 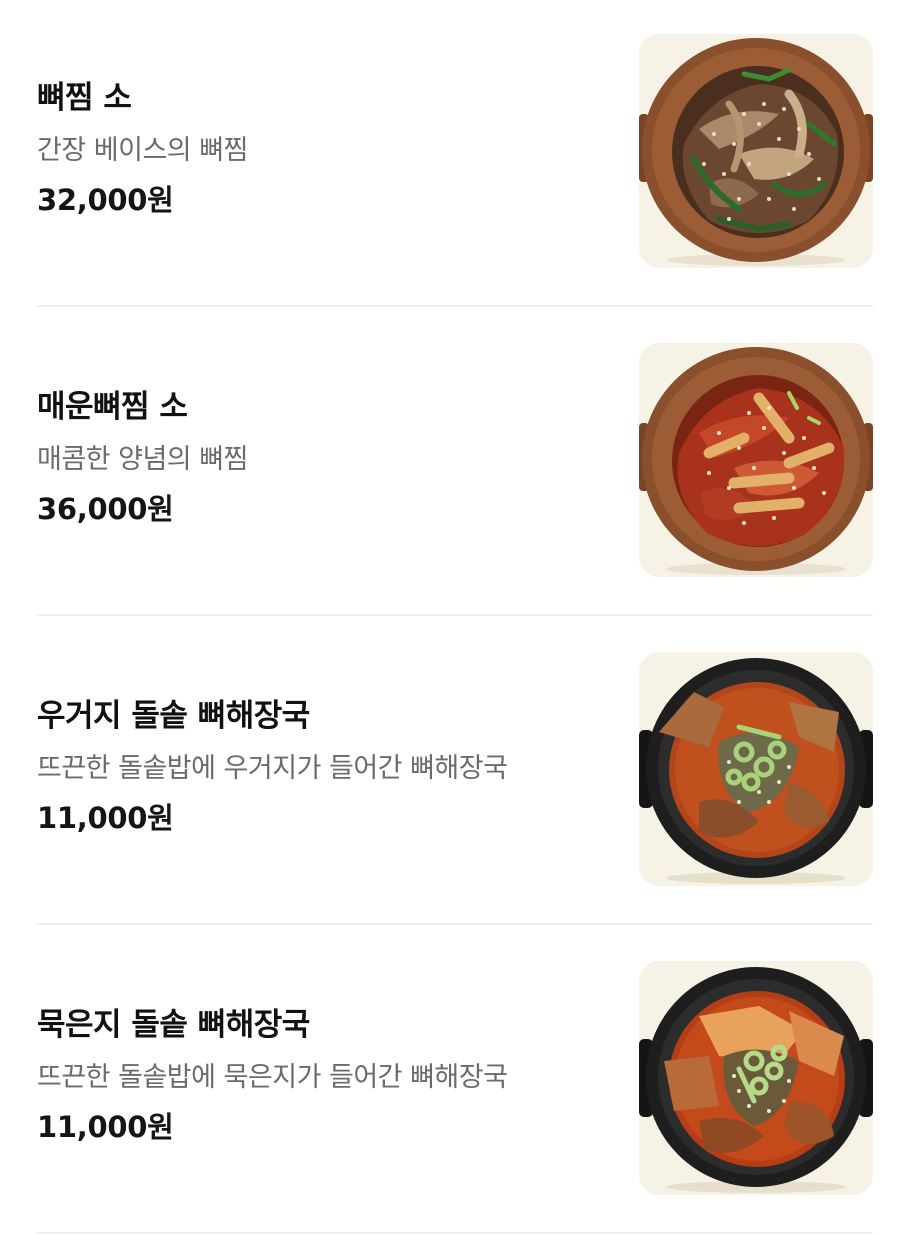 What do you see at coordinates (756, 769) in the screenshot?
I see `cabbage-bone-soup-icon` at bounding box center [756, 769].